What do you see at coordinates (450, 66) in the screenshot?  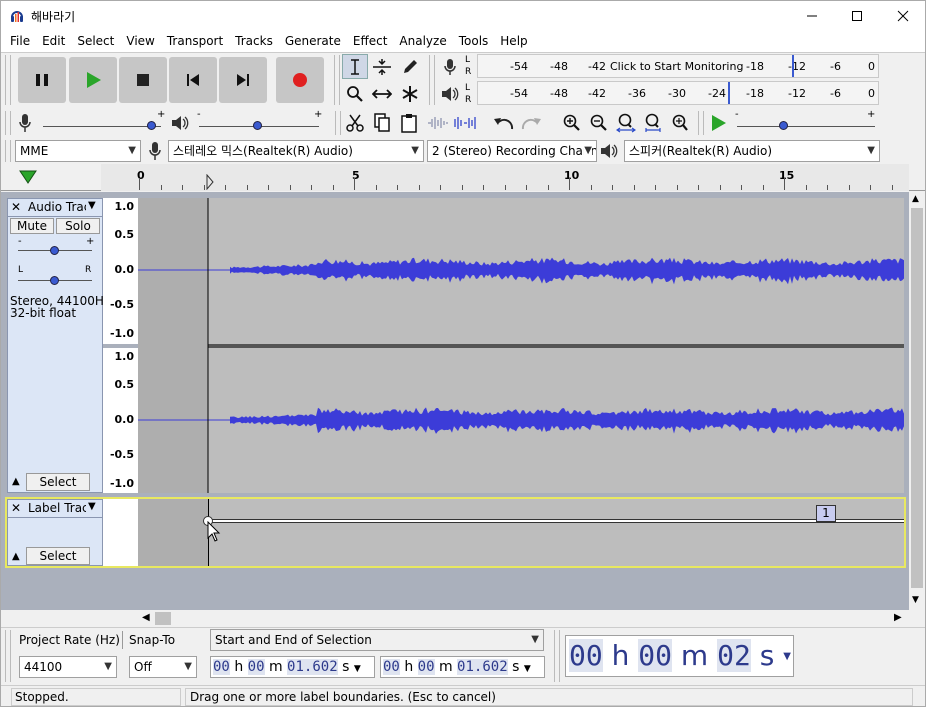 I see `record-meter-button` at bounding box center [450, 66].